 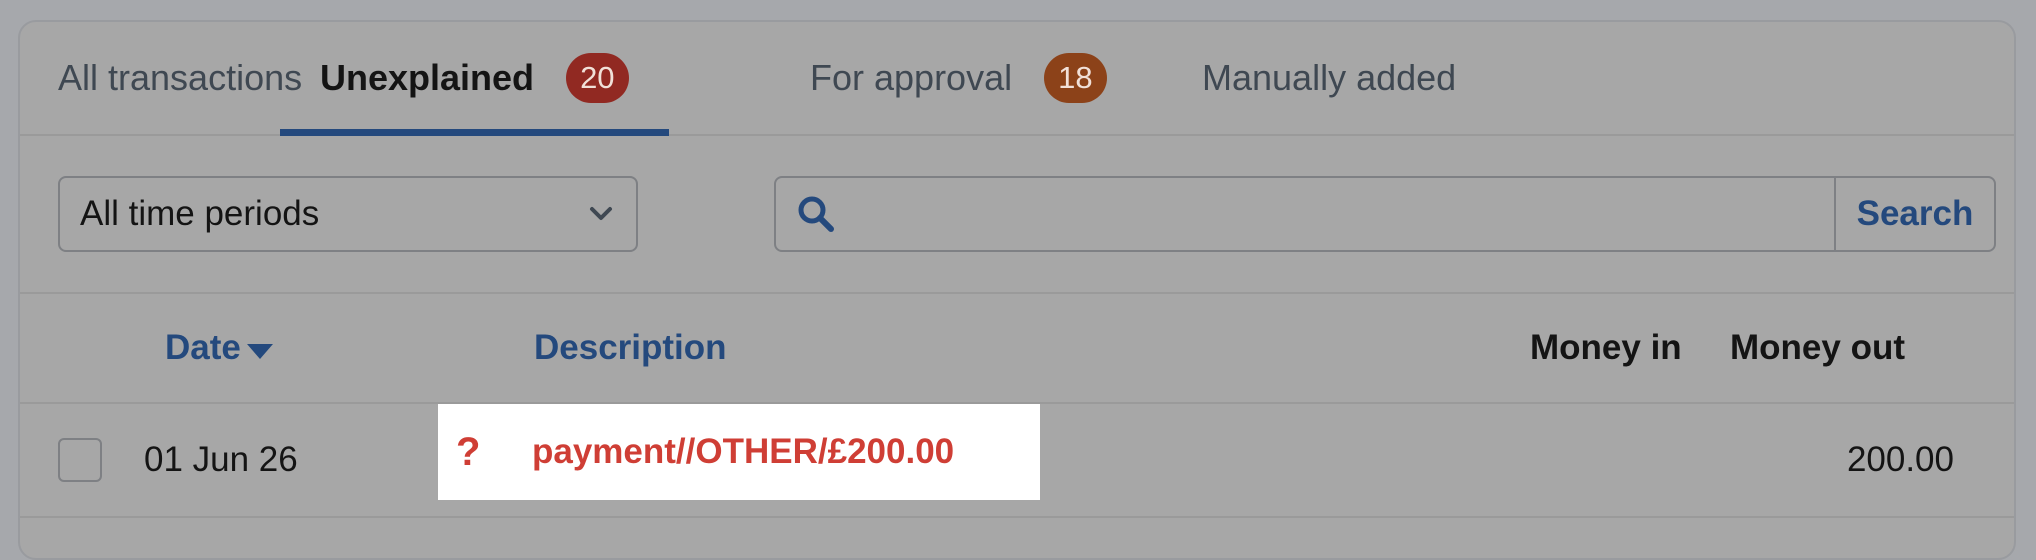 I want to click on tab-manually-added: Manually added, so click(x=1329, y=78).